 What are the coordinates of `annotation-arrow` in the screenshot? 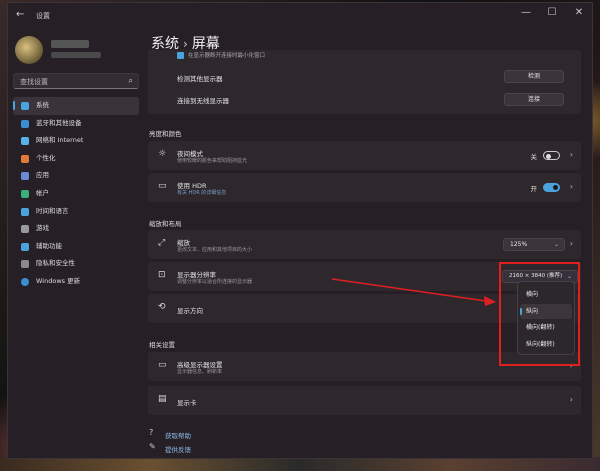 It's located at (413, 292).